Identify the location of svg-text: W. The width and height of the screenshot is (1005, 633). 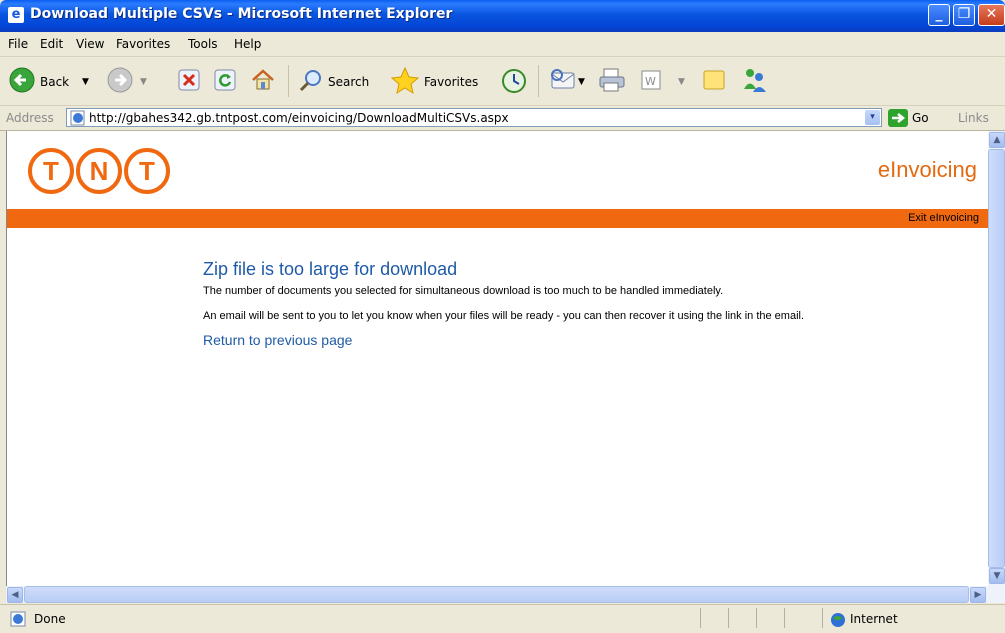
(650, 81).